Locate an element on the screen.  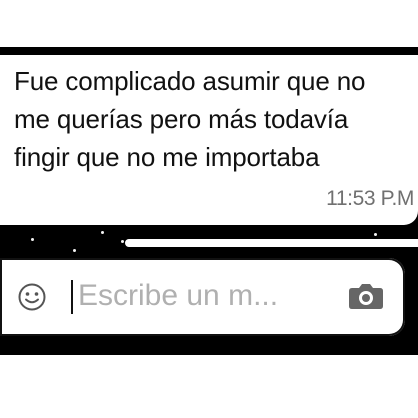
camera-icon is located at coordinates (366, 296).